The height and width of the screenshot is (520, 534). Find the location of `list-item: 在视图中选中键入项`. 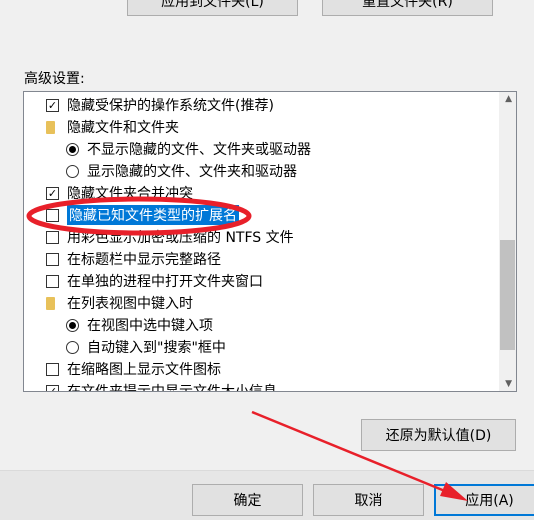

list-item: 在视图中选中键入项 is located at coordinates (139, 325).